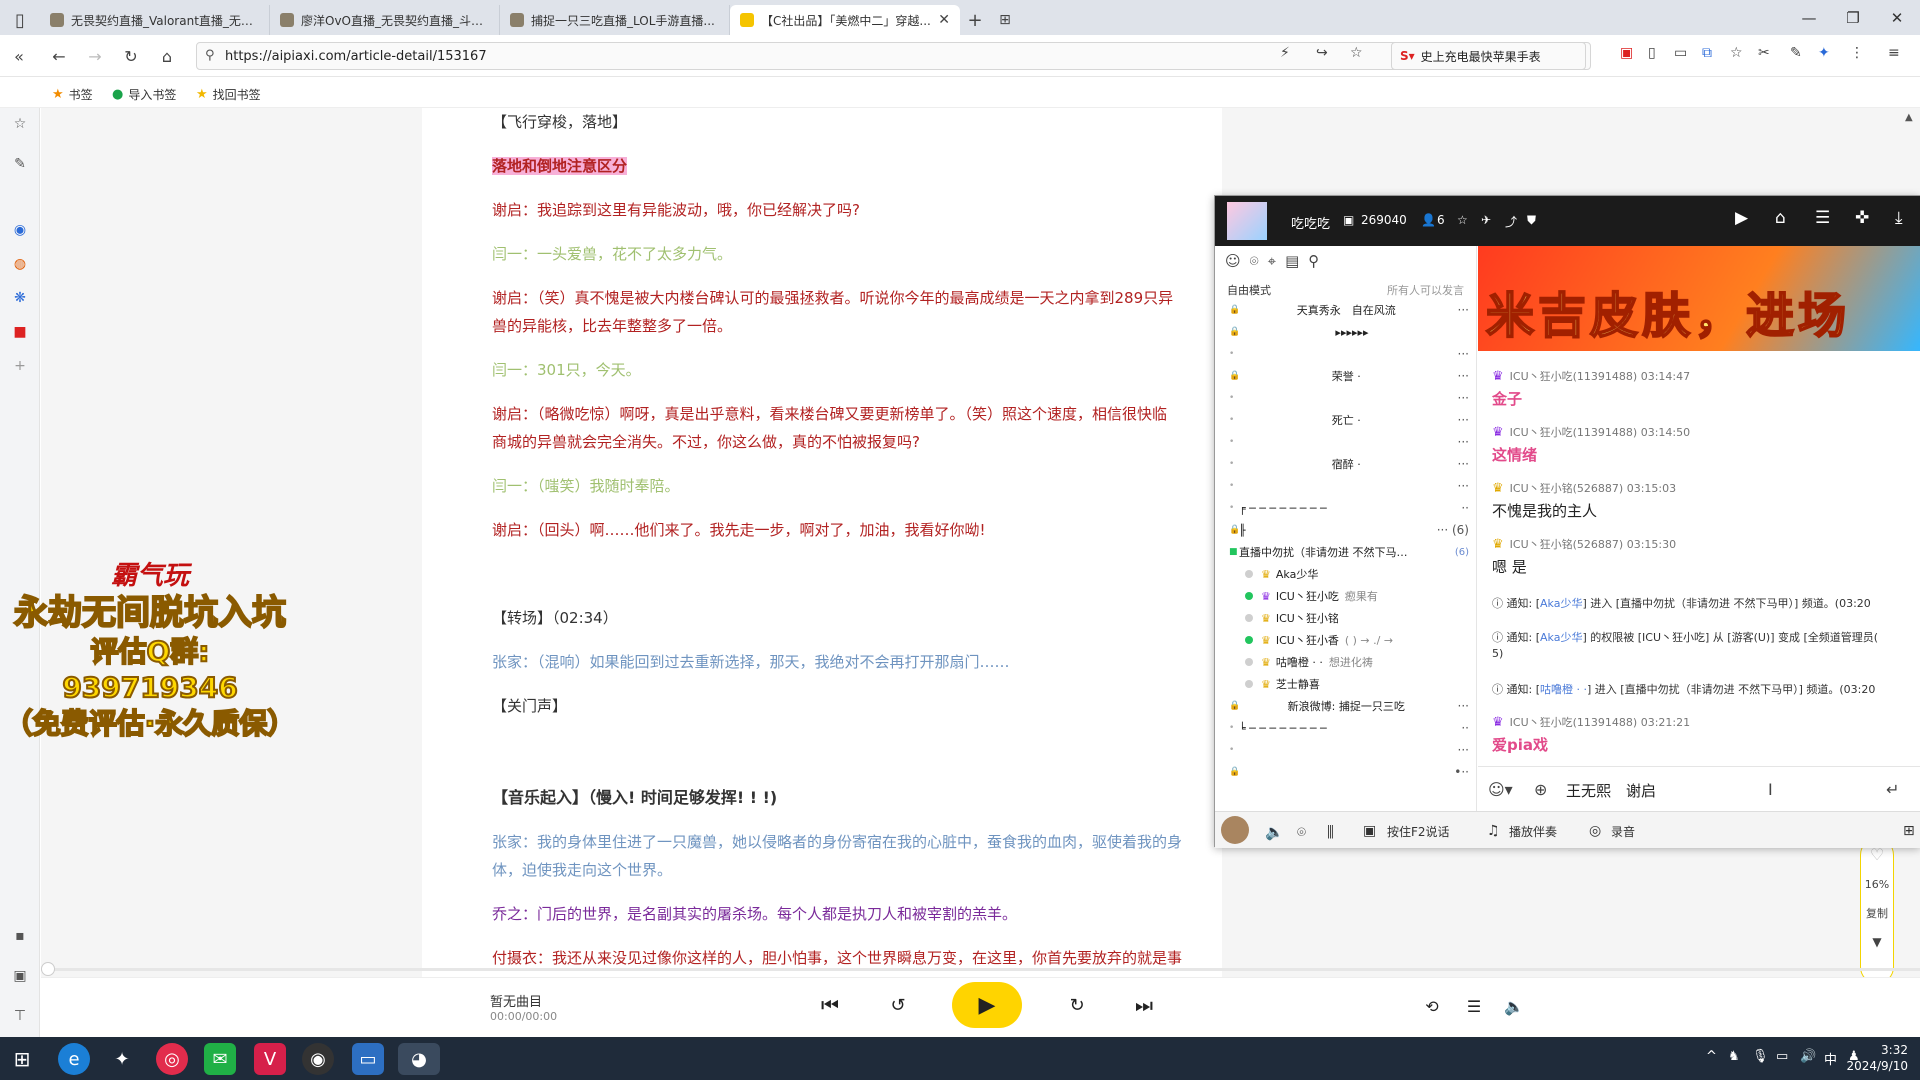 This screenshot has height=1080, width=1920. Describe the element at coordinates (1561, 637) in the screenshot. I see `notice-user: Aka少华` at that location.